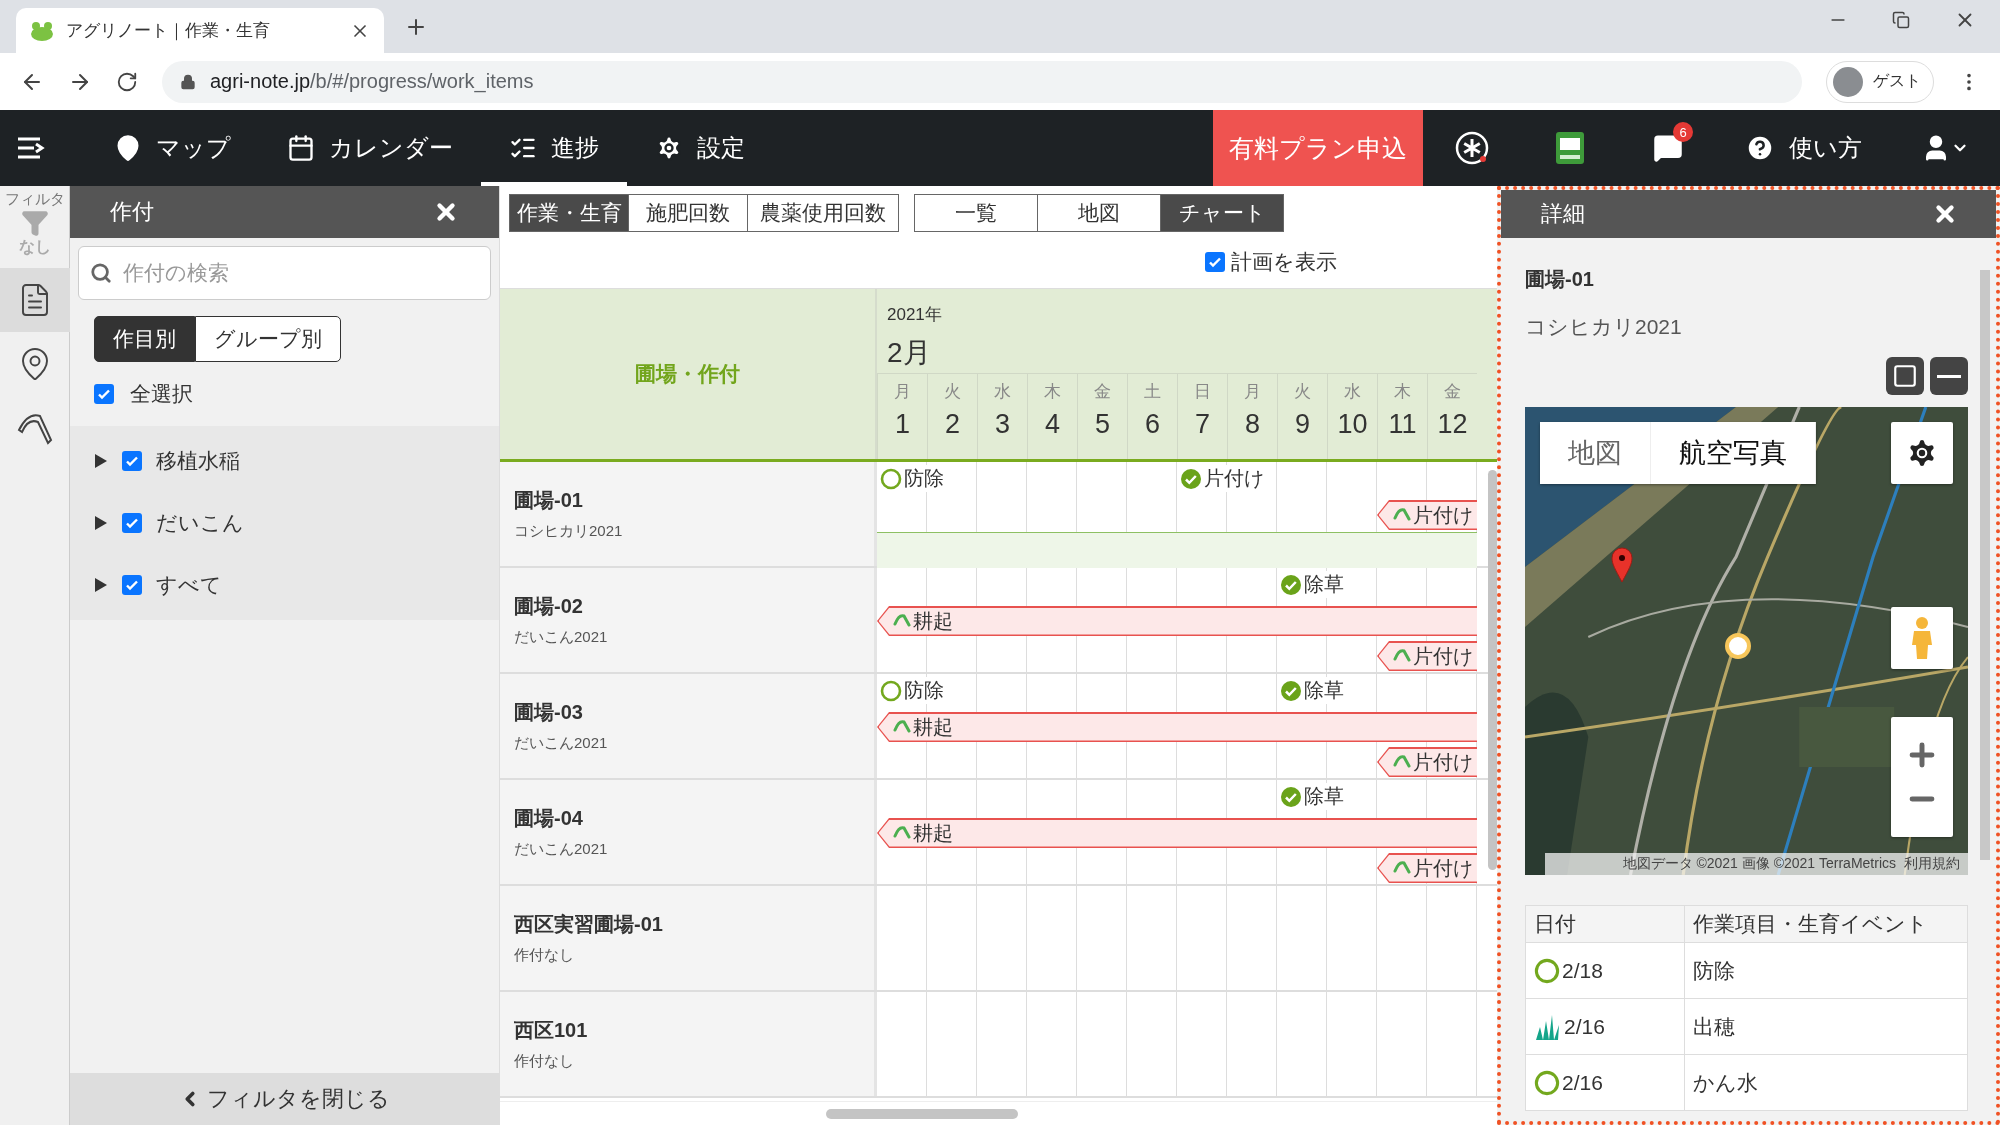 This screenshot has width=2000, height=1125. I want to click on notification-badge: 6, so click(1683, 132).